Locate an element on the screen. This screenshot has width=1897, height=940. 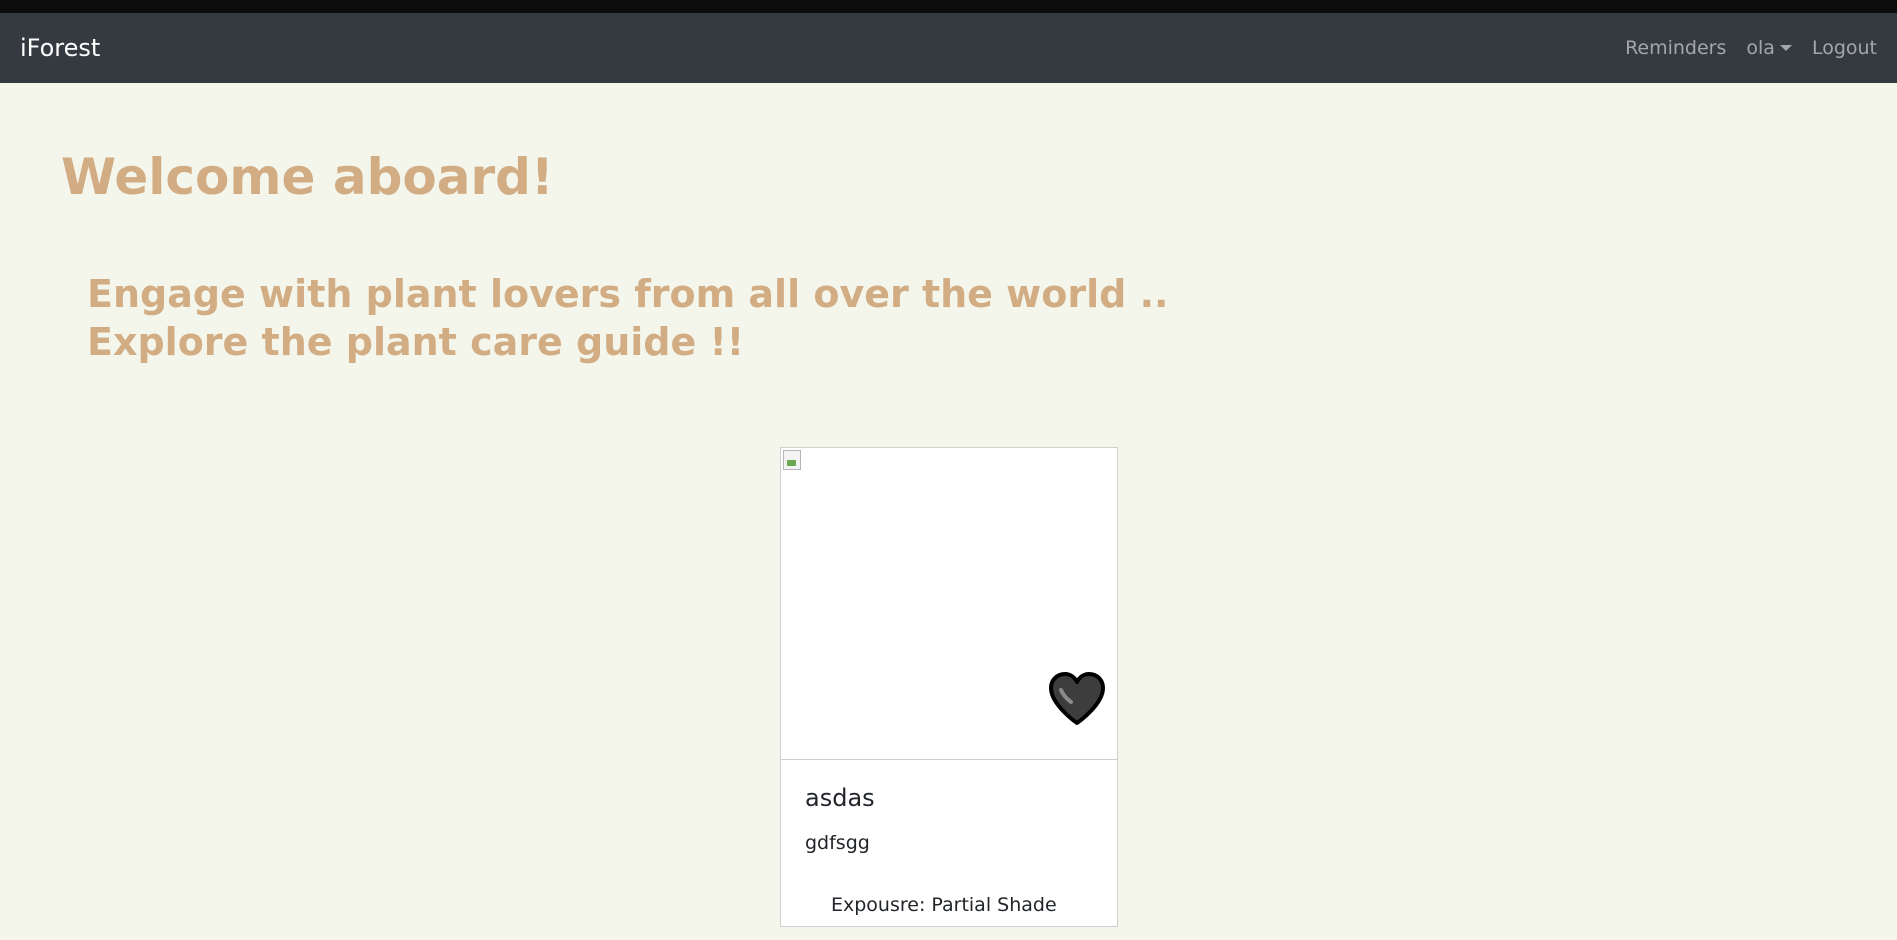
reminders-link: Reminders is located at coordinates (1675, 48).